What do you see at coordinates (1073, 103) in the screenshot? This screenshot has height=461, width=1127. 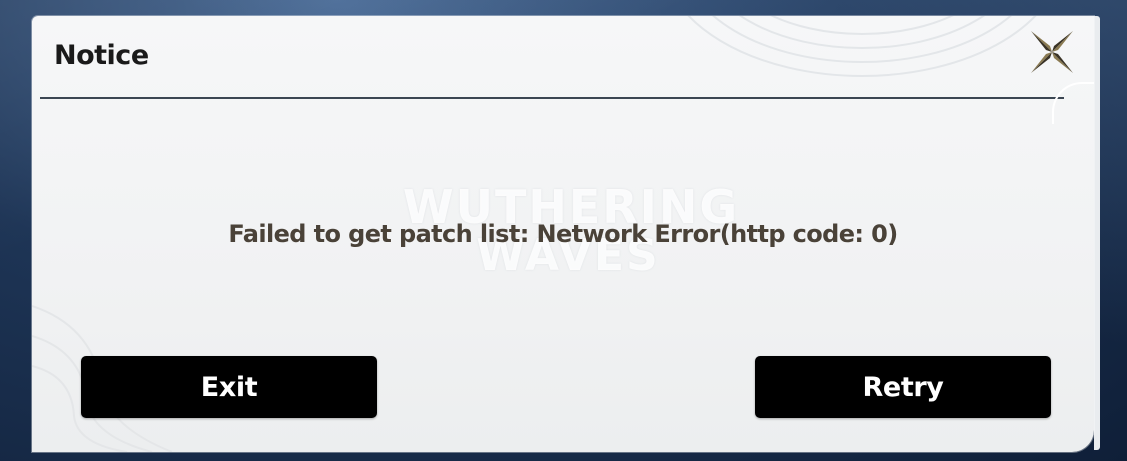 I see `header-corner-ornament` at bounding box center [1073, 103].